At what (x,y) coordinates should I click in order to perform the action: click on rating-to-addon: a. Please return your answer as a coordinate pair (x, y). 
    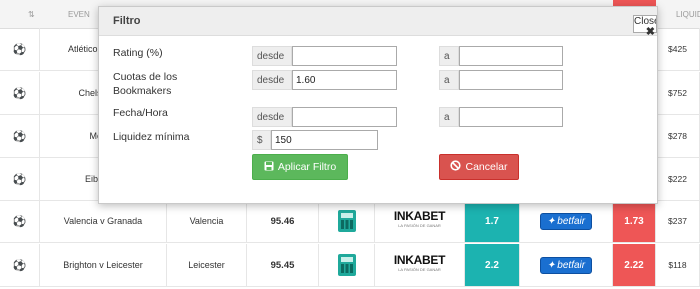
    Looking at the image, I should click on (449, 56).